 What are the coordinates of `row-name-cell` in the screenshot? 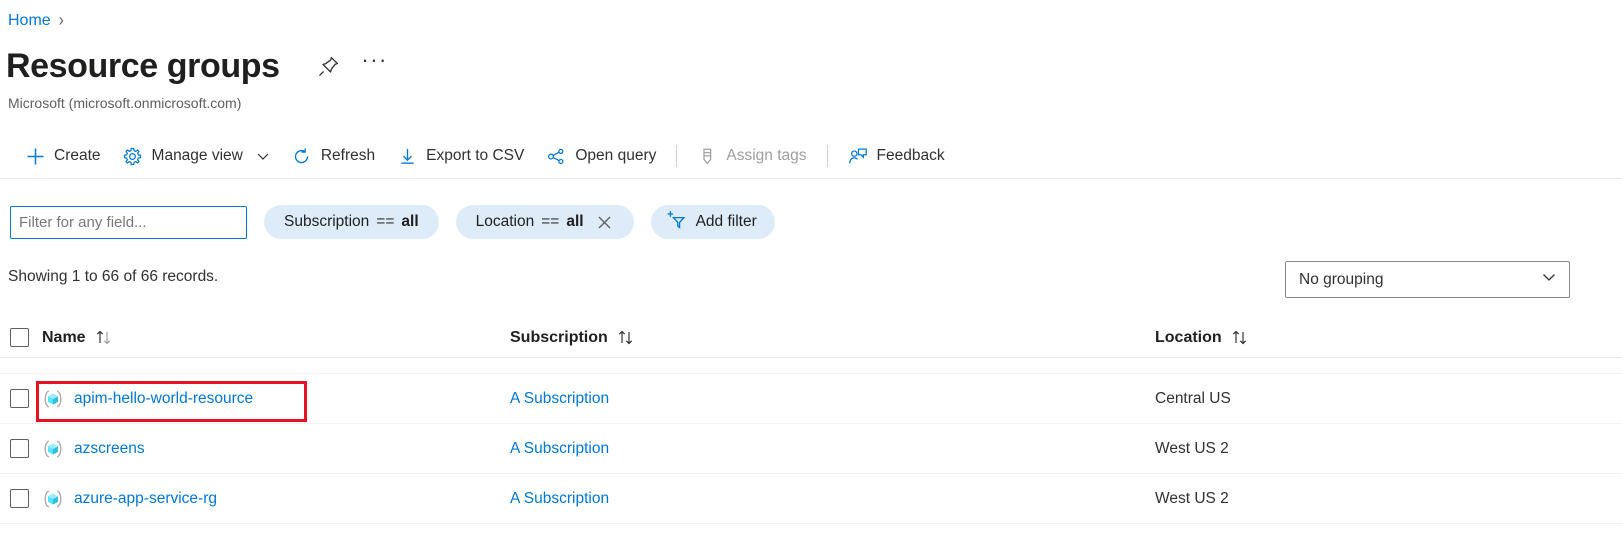 It's located at (276, 359).